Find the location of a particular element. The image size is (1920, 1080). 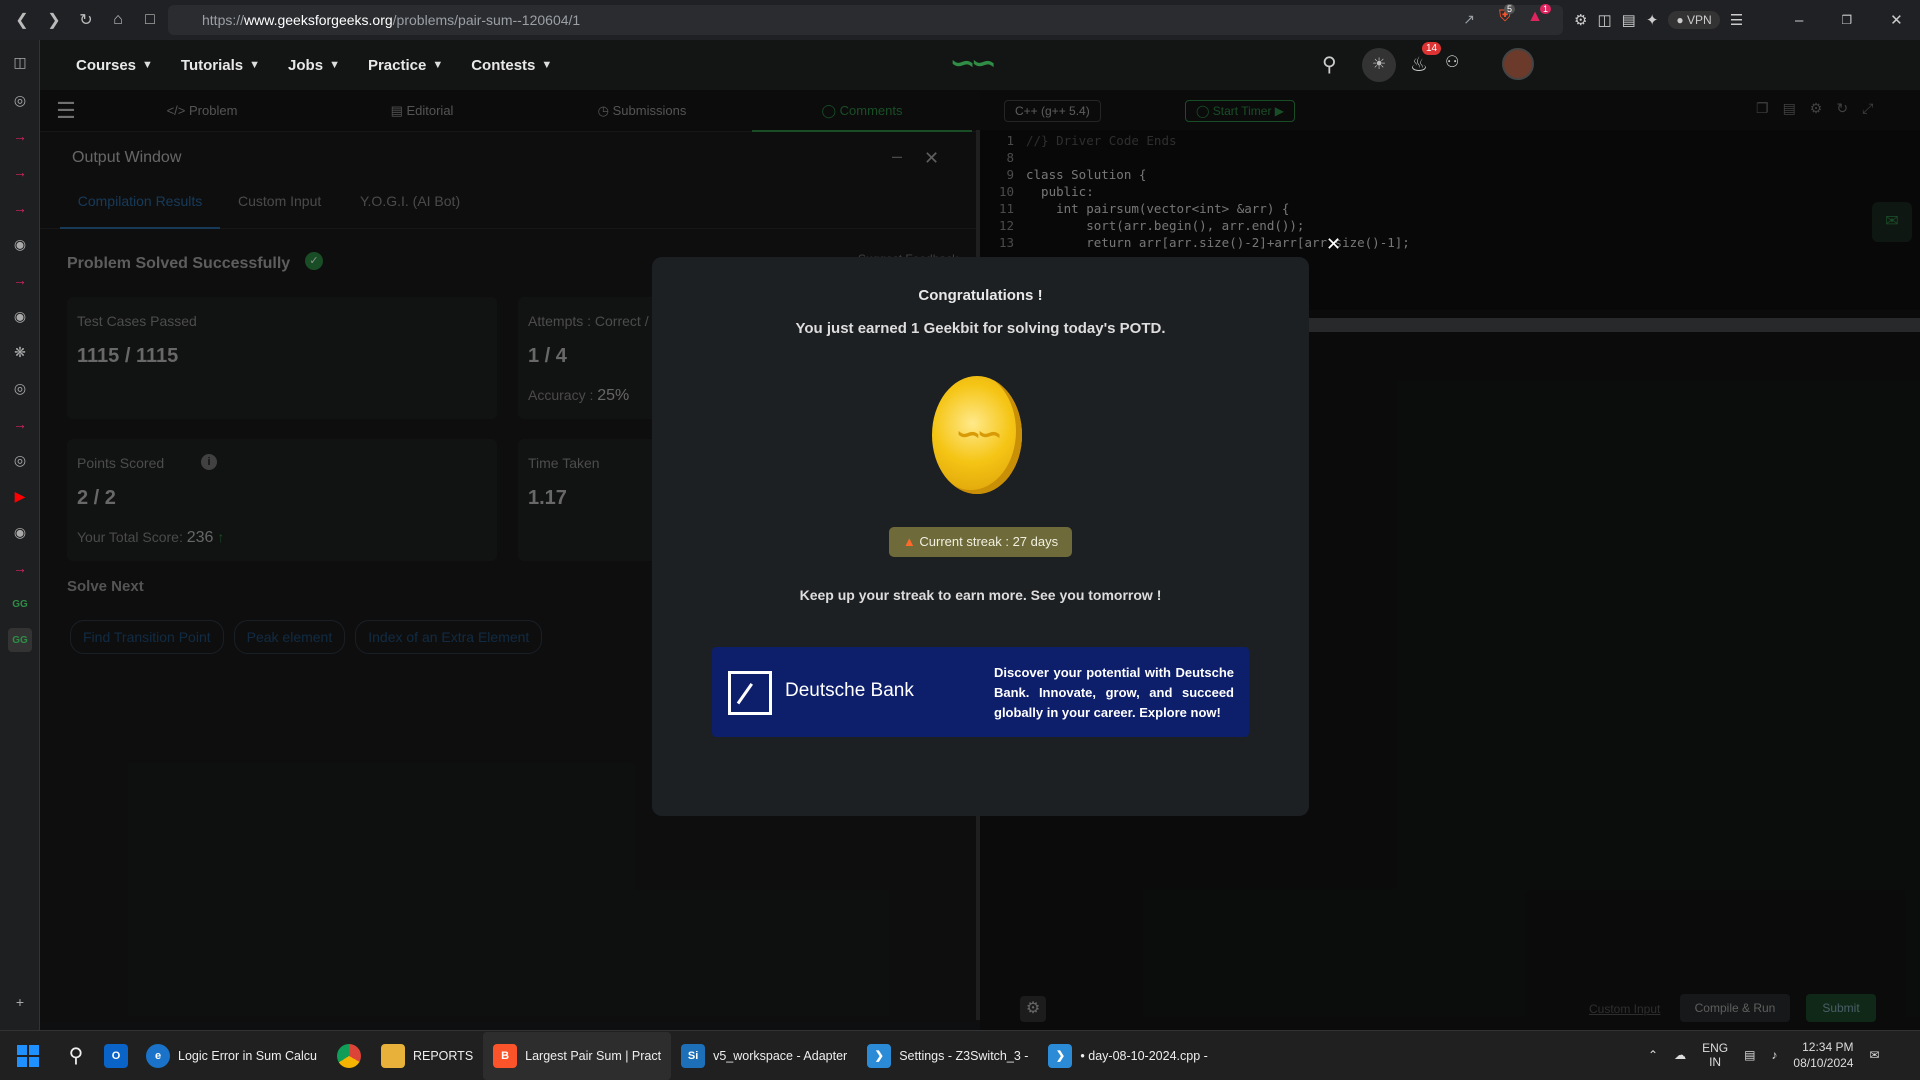

gfg-icon: GG is located at coordinates (20, 604).